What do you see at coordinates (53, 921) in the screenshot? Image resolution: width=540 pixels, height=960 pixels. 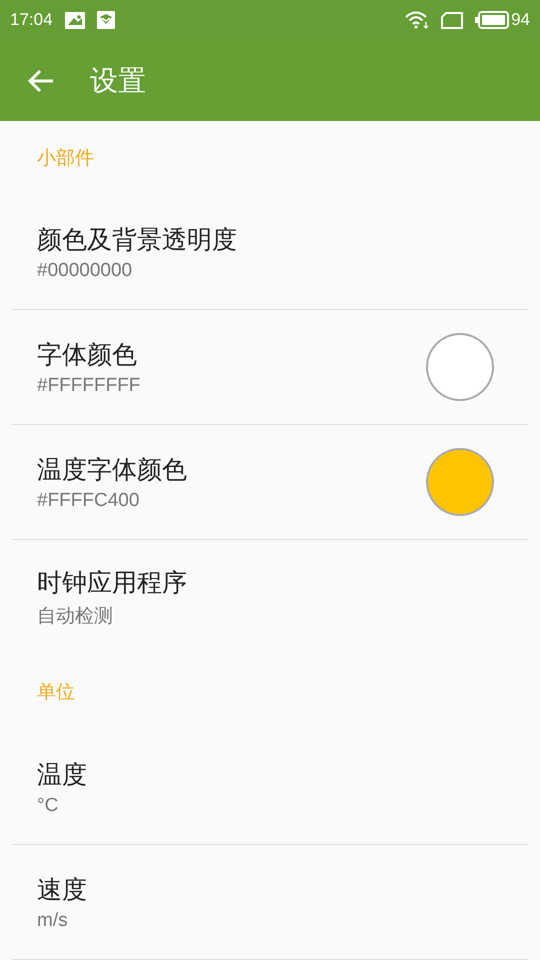 I see `setting-value: m/s` at bounding box center [53, 921].